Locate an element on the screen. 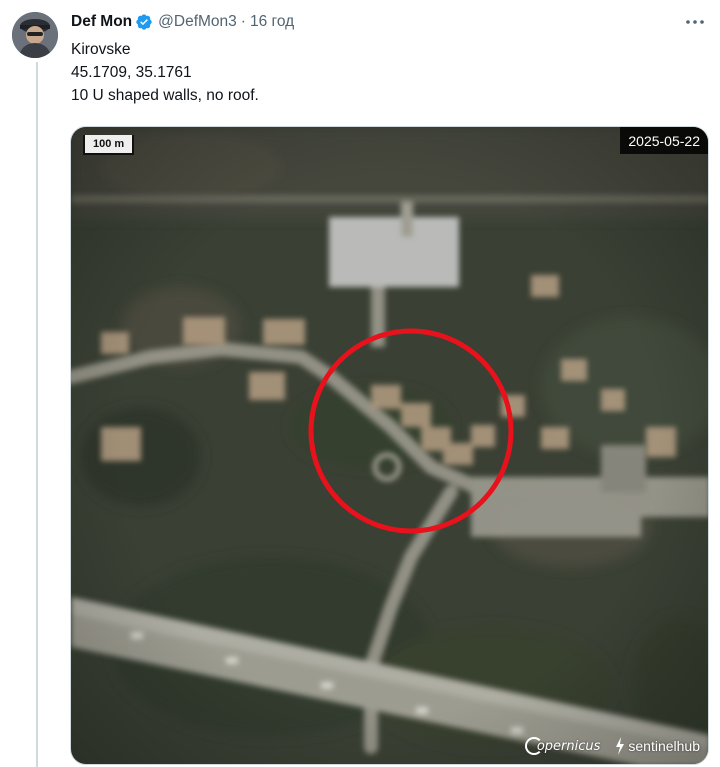 Image resolution: width=720 pixels, height=767 pixels. image-date: 2025-05-22 is located at coordinates (664, 140).